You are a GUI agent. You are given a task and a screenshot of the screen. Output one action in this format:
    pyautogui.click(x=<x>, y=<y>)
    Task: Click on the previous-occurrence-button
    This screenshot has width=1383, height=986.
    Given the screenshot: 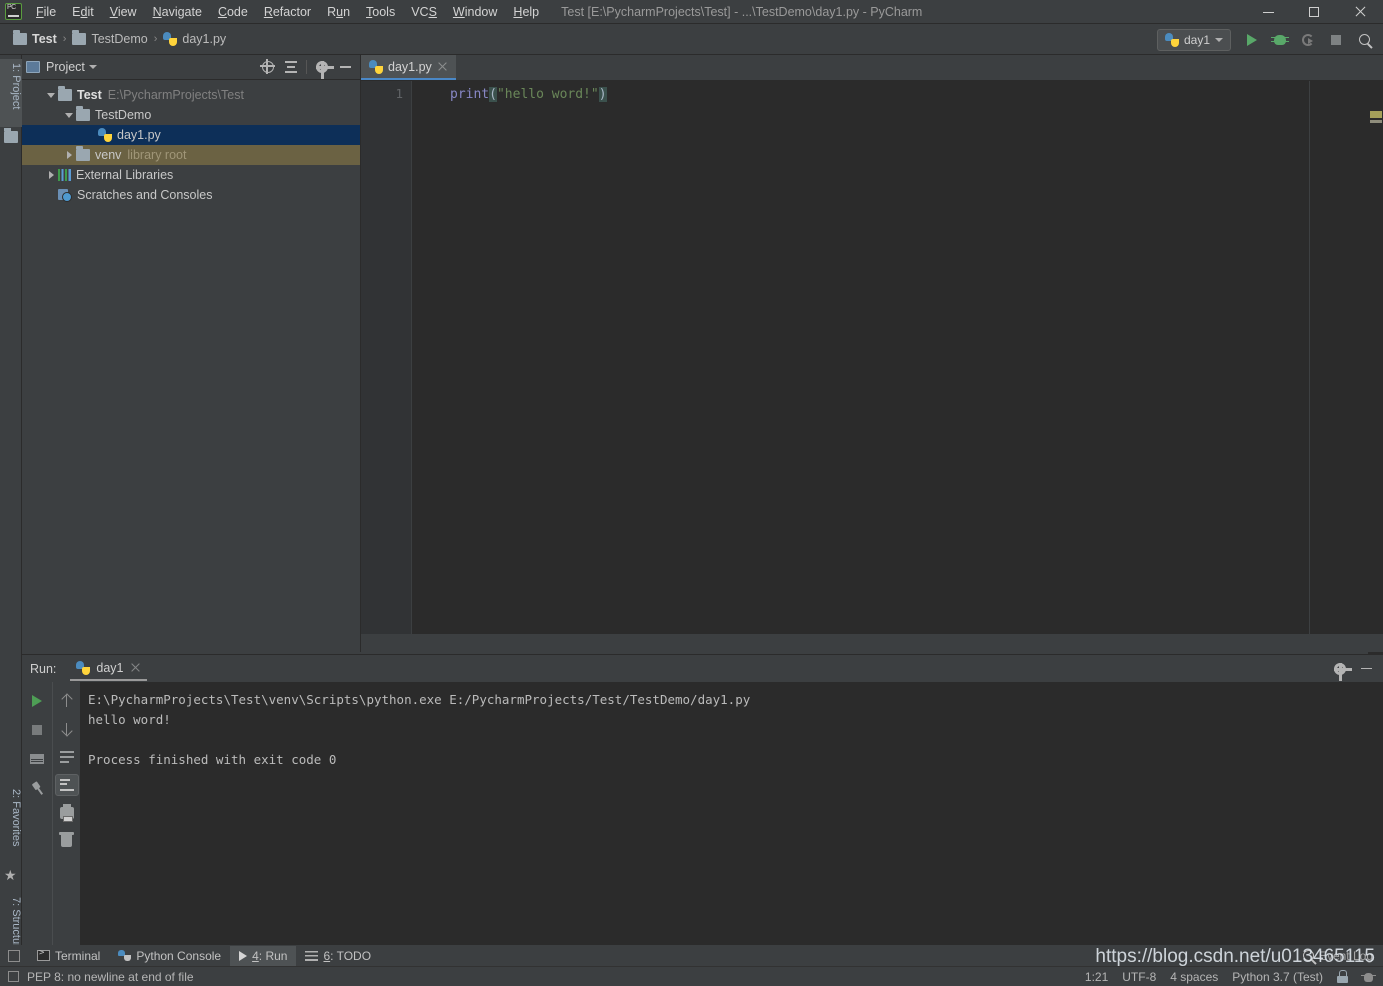 What is the action you would take?
    pyautogui.click(x=67, y=701)
    